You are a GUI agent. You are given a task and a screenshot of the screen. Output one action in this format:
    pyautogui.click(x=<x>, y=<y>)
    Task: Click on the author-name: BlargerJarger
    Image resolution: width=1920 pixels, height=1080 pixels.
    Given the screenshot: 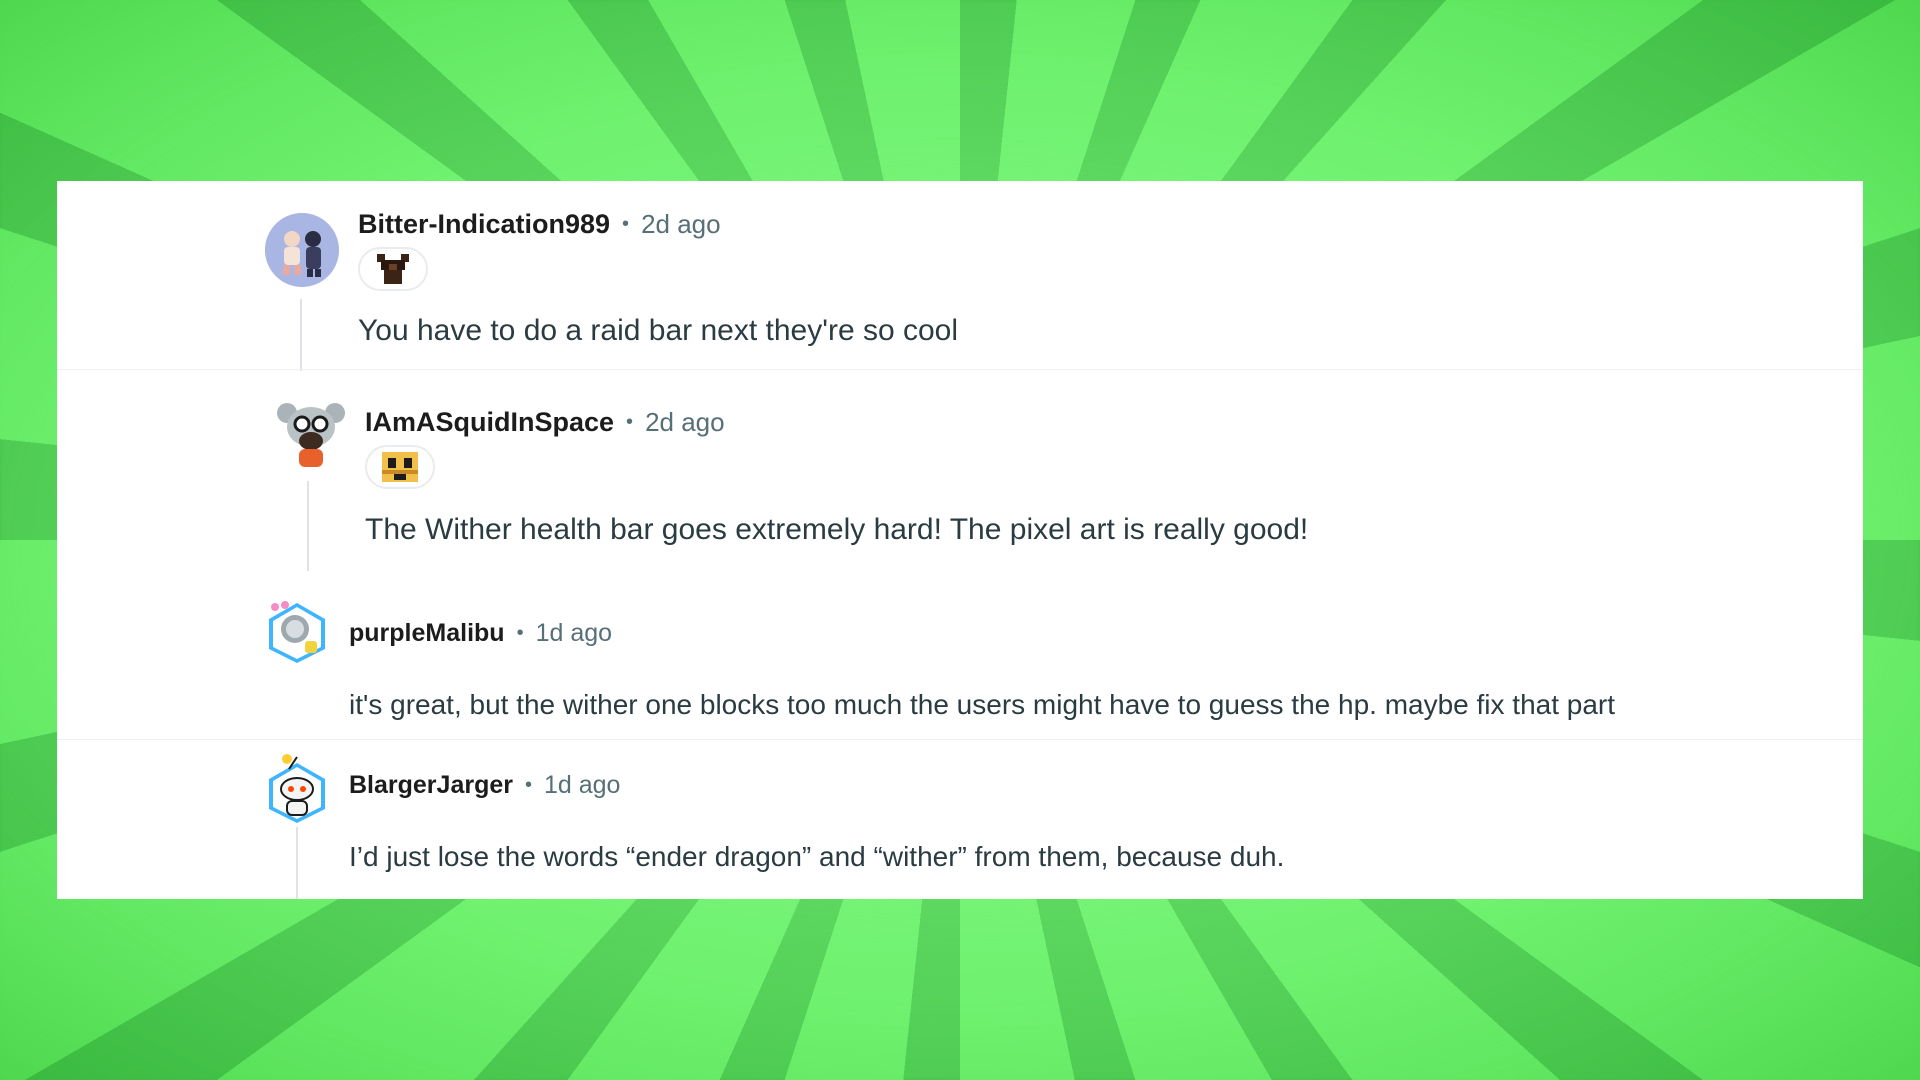 What is the action you would take?
    pyautogui.click(x=431, y=785)
    